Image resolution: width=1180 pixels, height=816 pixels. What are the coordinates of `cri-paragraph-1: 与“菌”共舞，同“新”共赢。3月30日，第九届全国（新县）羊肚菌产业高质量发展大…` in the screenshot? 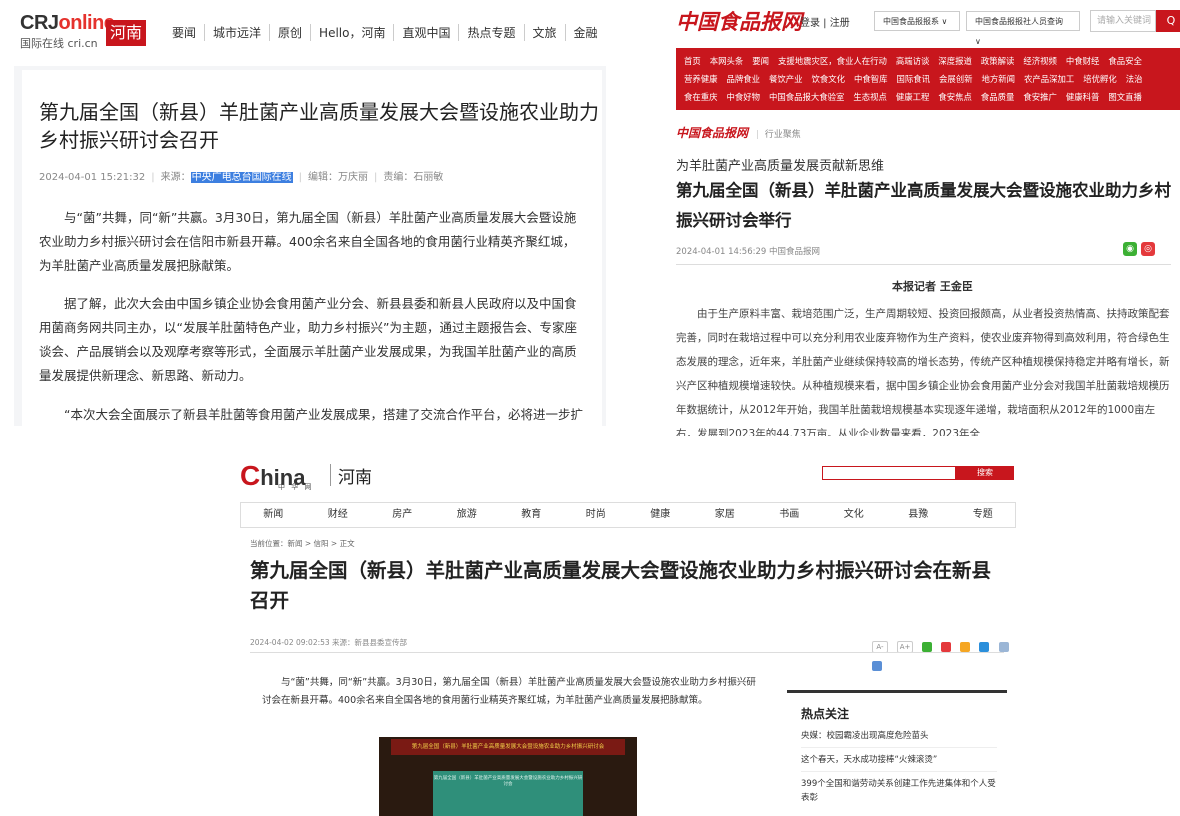 It's located at (308, 241).